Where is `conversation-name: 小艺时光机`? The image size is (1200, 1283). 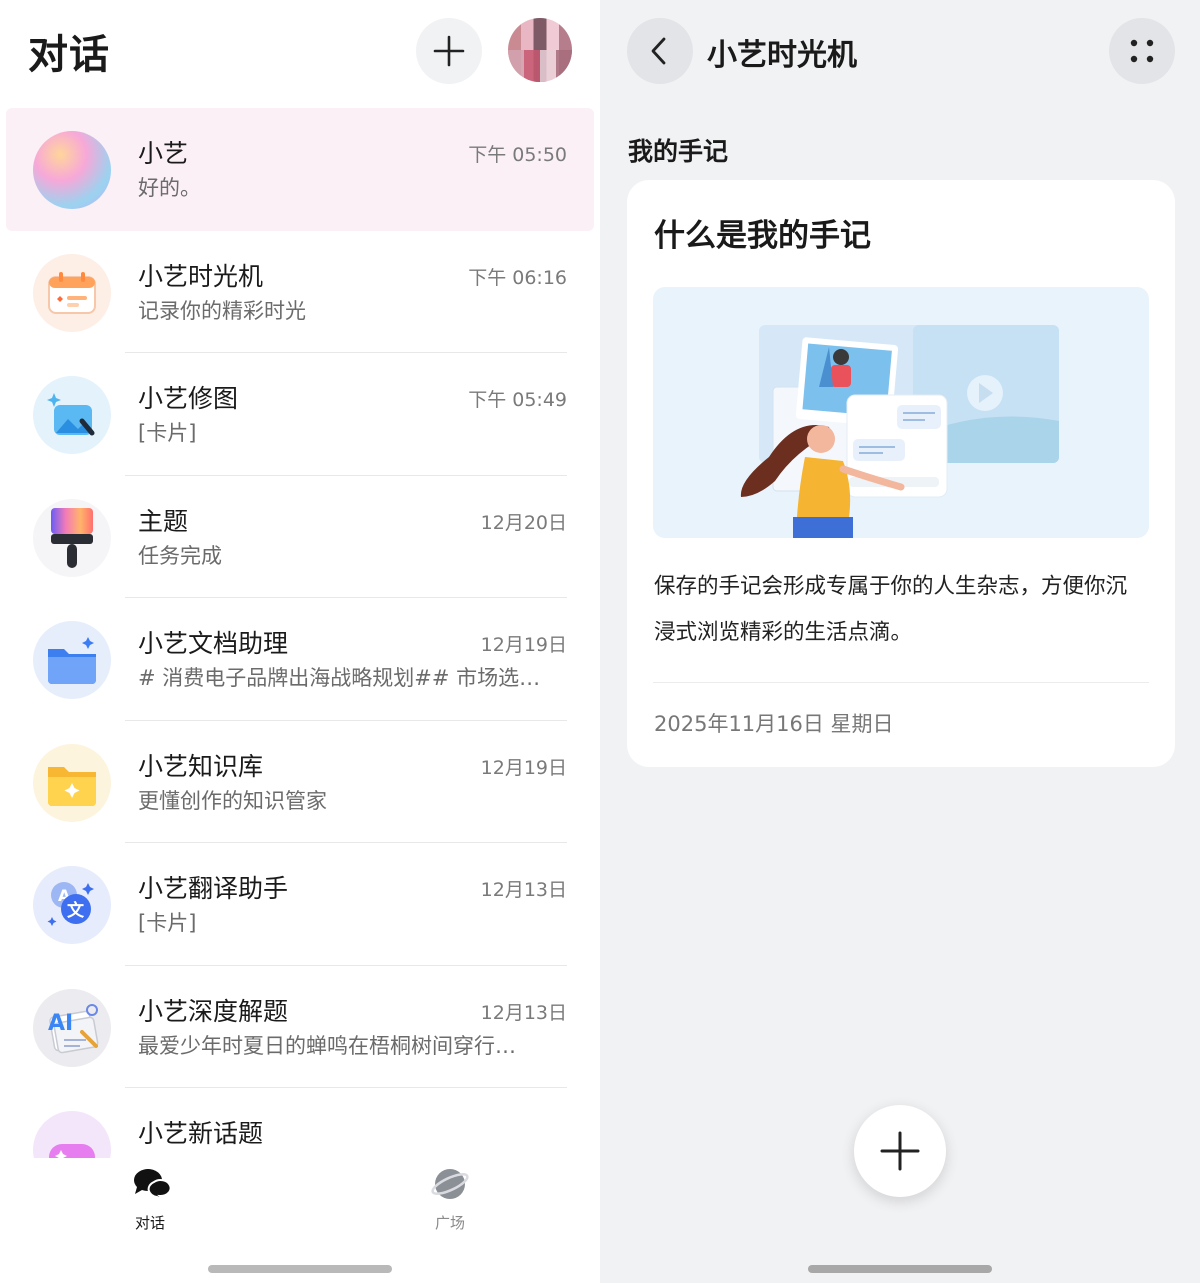
conversation-name: 小艺时光机 is located at coordinates (201, 276).